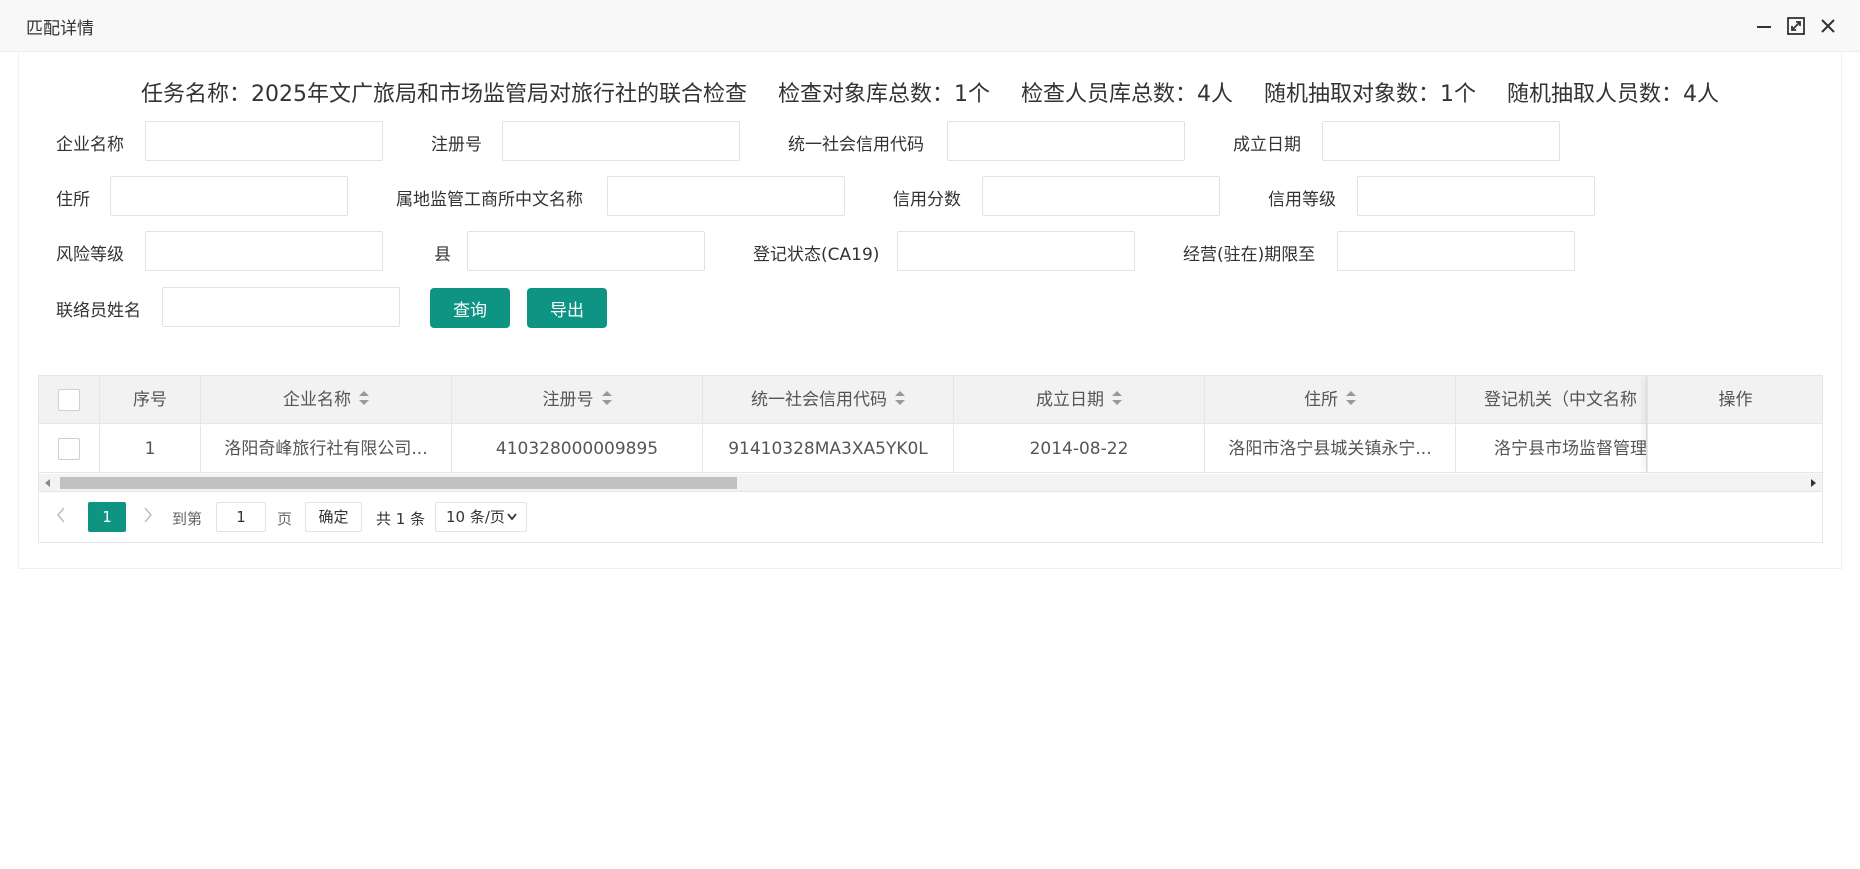 The height and width of the screenshot is (869, 1860). Describe the element at coordinates (61, 517) in the screenshot. I see `prev-page-icon` at that location.